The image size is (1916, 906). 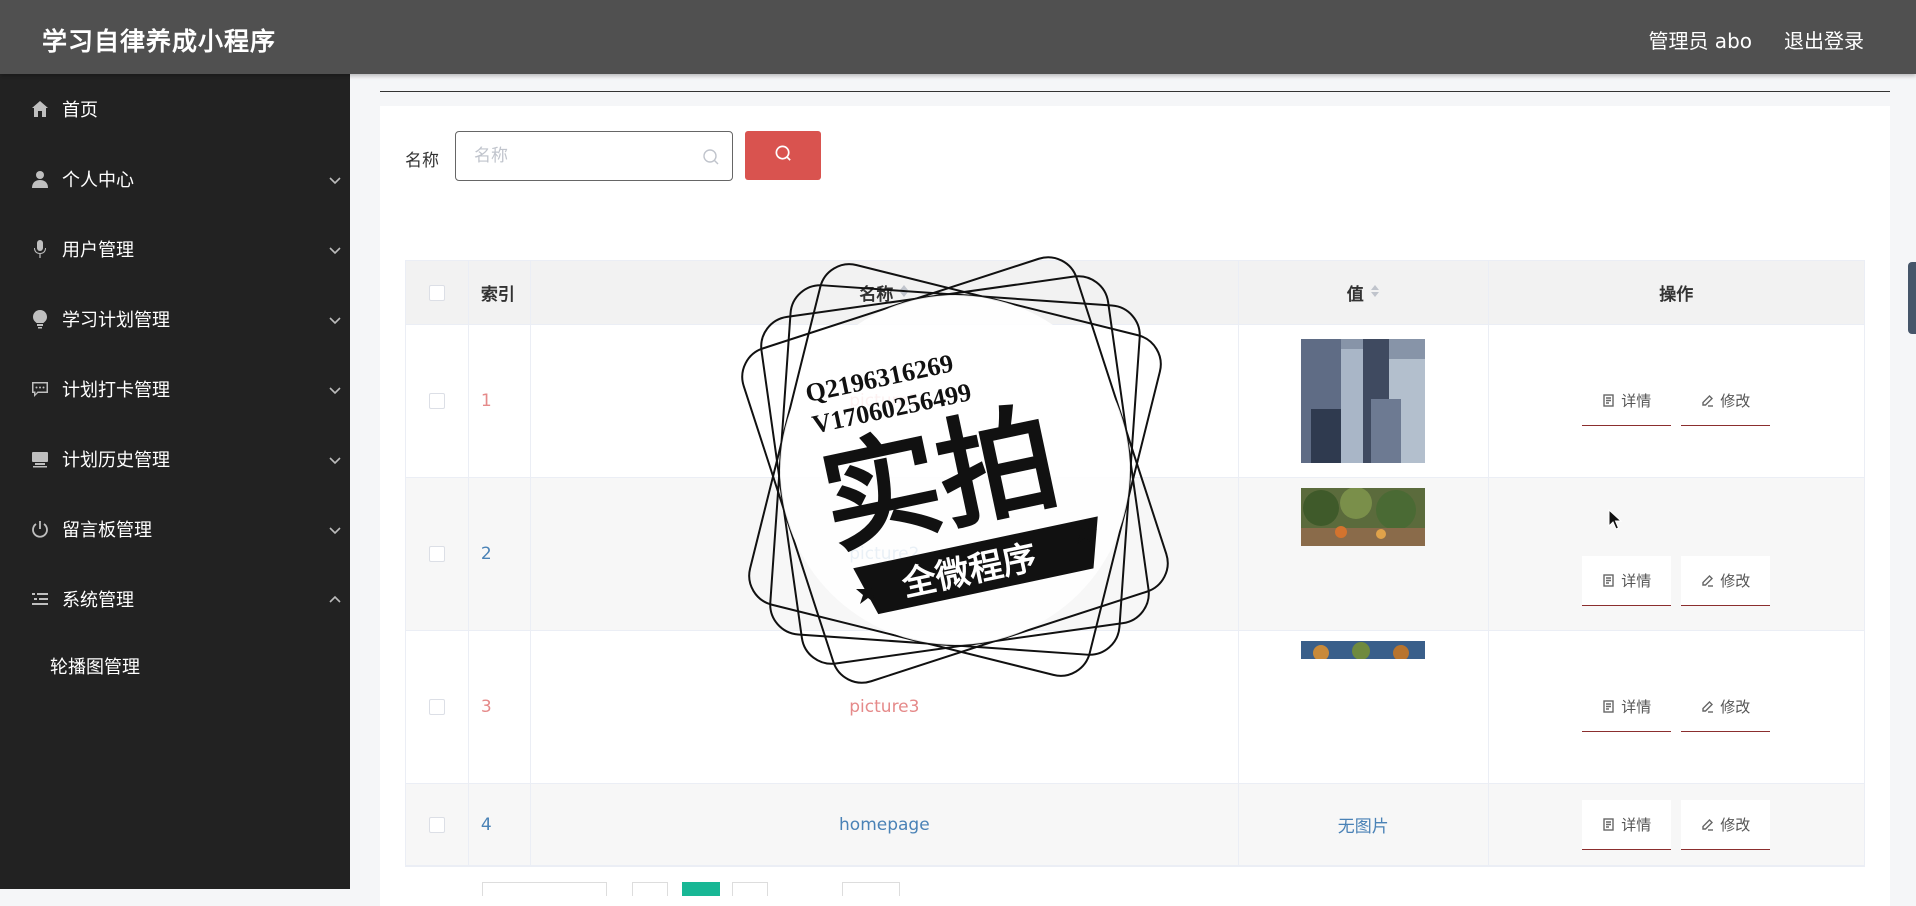 I want to click on row-index: 3, so click(x=500, y=707).